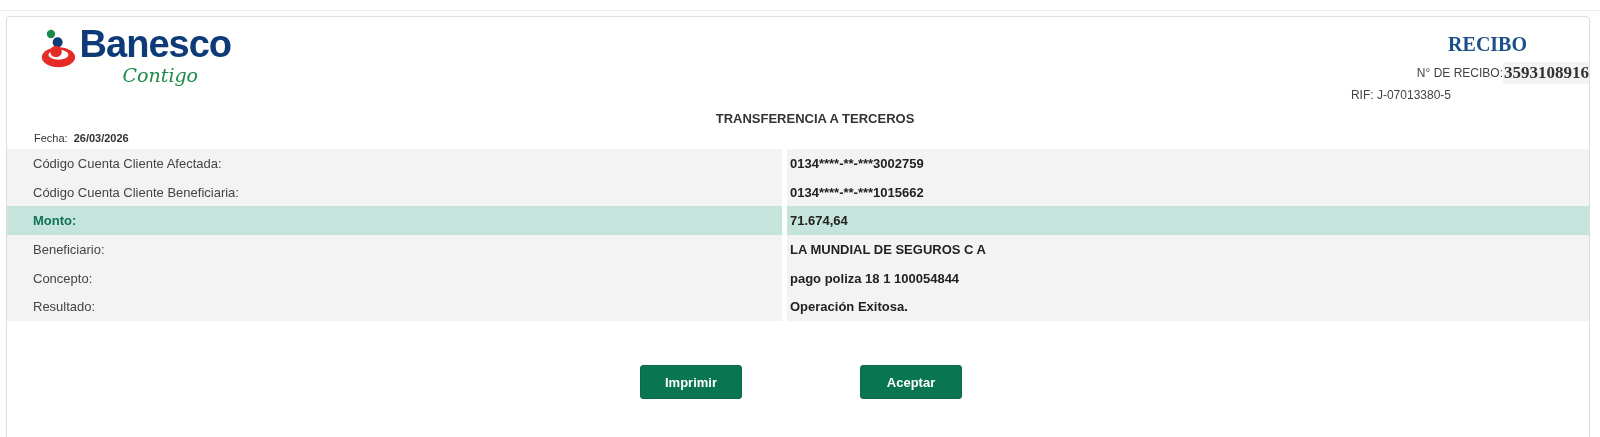  What do you see at coordinates (394, 307) in the screenshot?
I see `field-label: Resultado:` at bounding box center [394, 307].